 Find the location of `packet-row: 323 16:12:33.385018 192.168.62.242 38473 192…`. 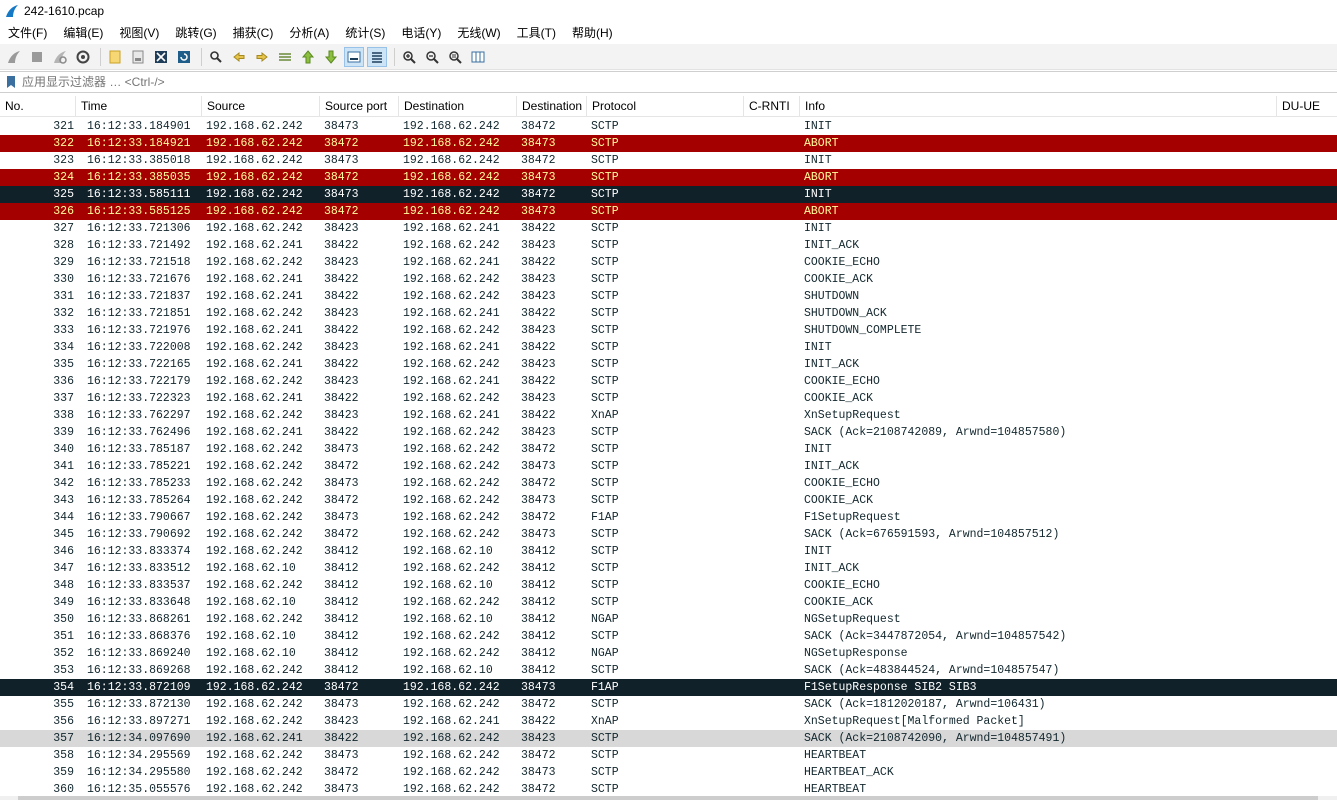

packet-row: 323 16:12:33.385018 192.168.62.242 38473 192… is located at coordinates (668, 160).